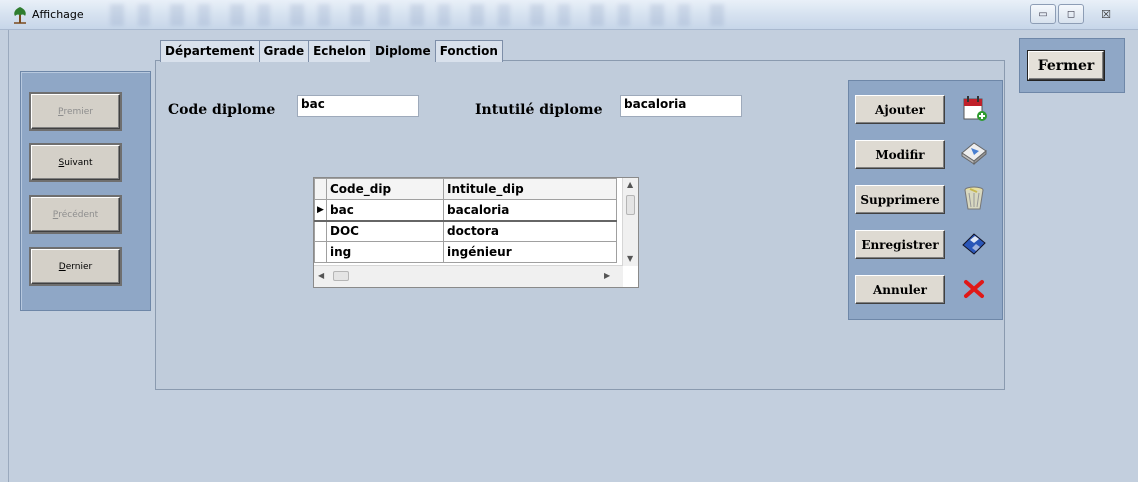 The width and height of the screenshot is (1138, 482). I want to click on horizontal-scrollbar: ◀ ▶, so click(468, 276).